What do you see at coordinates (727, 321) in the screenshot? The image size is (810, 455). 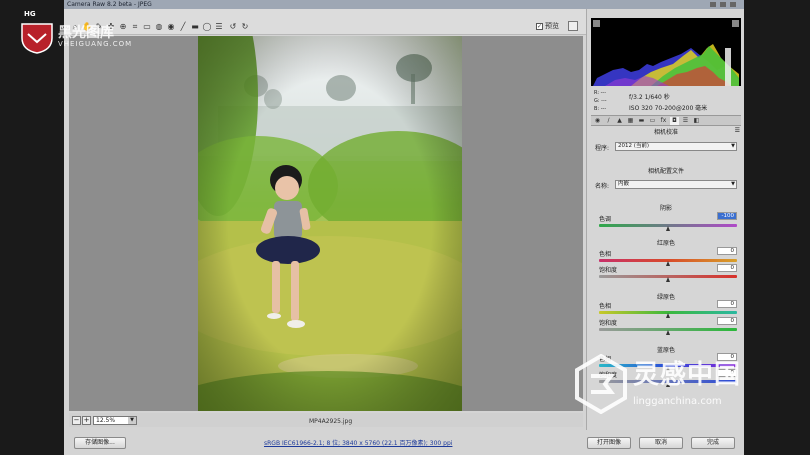 I see `green-sat-field: 0` at bounding box center [727, 321].